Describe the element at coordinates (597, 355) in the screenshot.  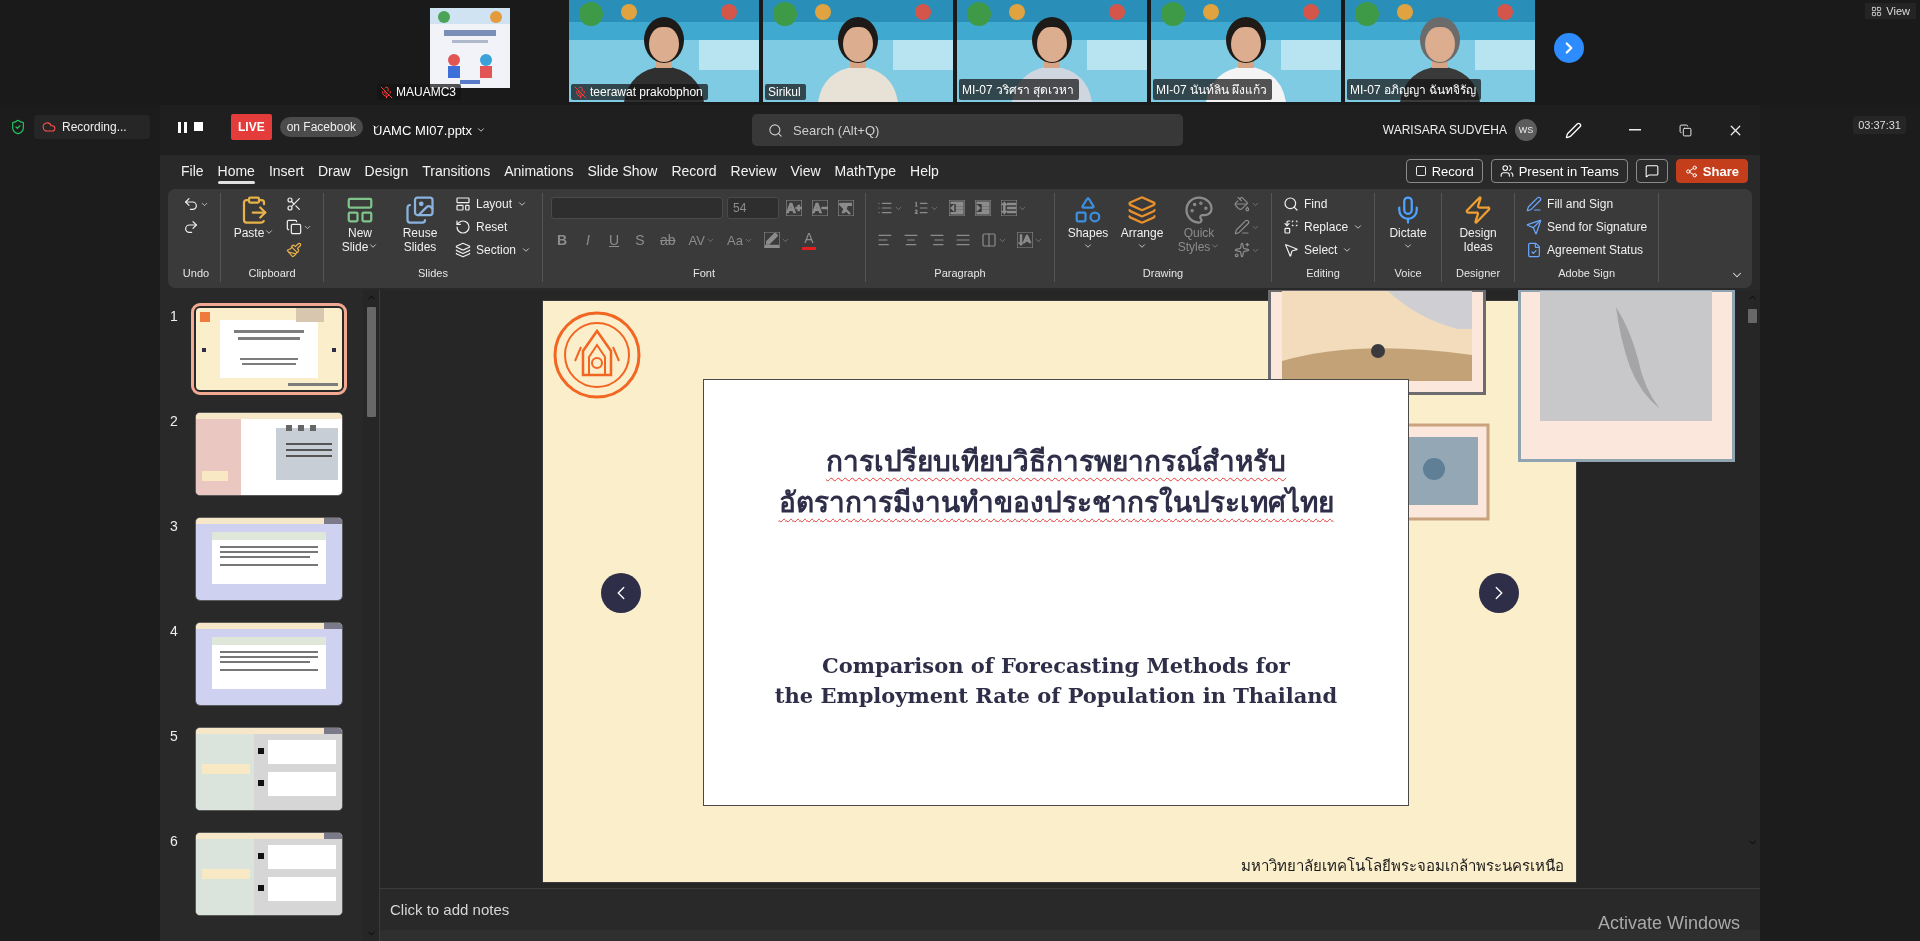
I see `university-emblem-icon` at that location.